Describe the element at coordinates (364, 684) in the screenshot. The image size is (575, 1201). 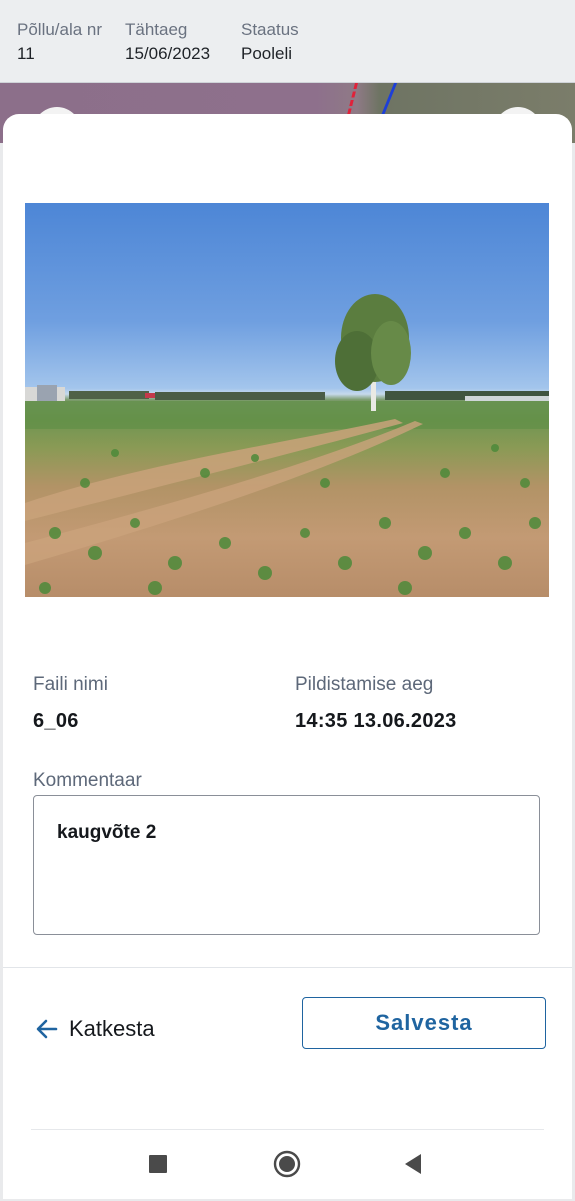
I see `photo-time-label: Pildistamise aeg` at that location.